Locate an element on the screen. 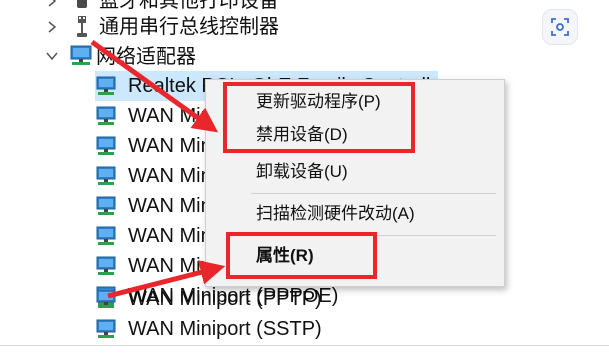 Image resolution: width=609 pixels, height=357 pixels. lens-scan-button is located at coordinates (560, 27).